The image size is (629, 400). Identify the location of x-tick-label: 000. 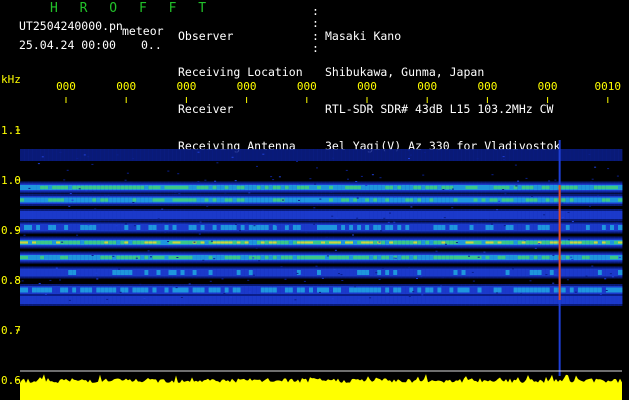
(427, 86).